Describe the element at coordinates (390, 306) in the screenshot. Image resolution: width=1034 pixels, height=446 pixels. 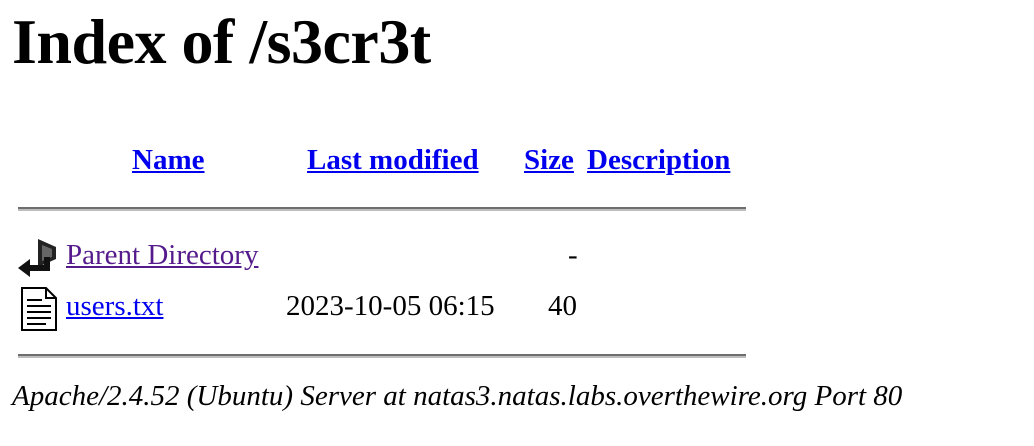
I see `last-modified-cell: 2023-10-05 06:15` at that location.